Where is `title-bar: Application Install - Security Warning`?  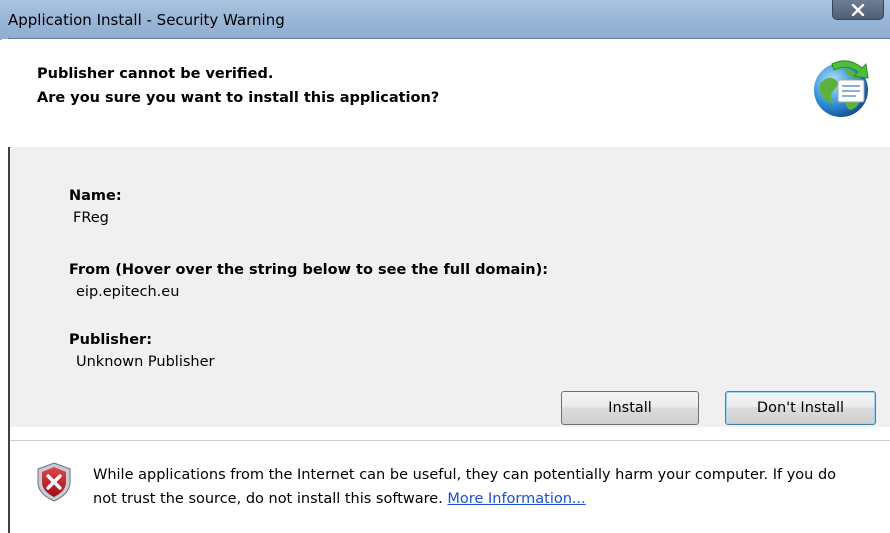 title-bar: Application Install - Security Warning is located at coordinates (445, 20).